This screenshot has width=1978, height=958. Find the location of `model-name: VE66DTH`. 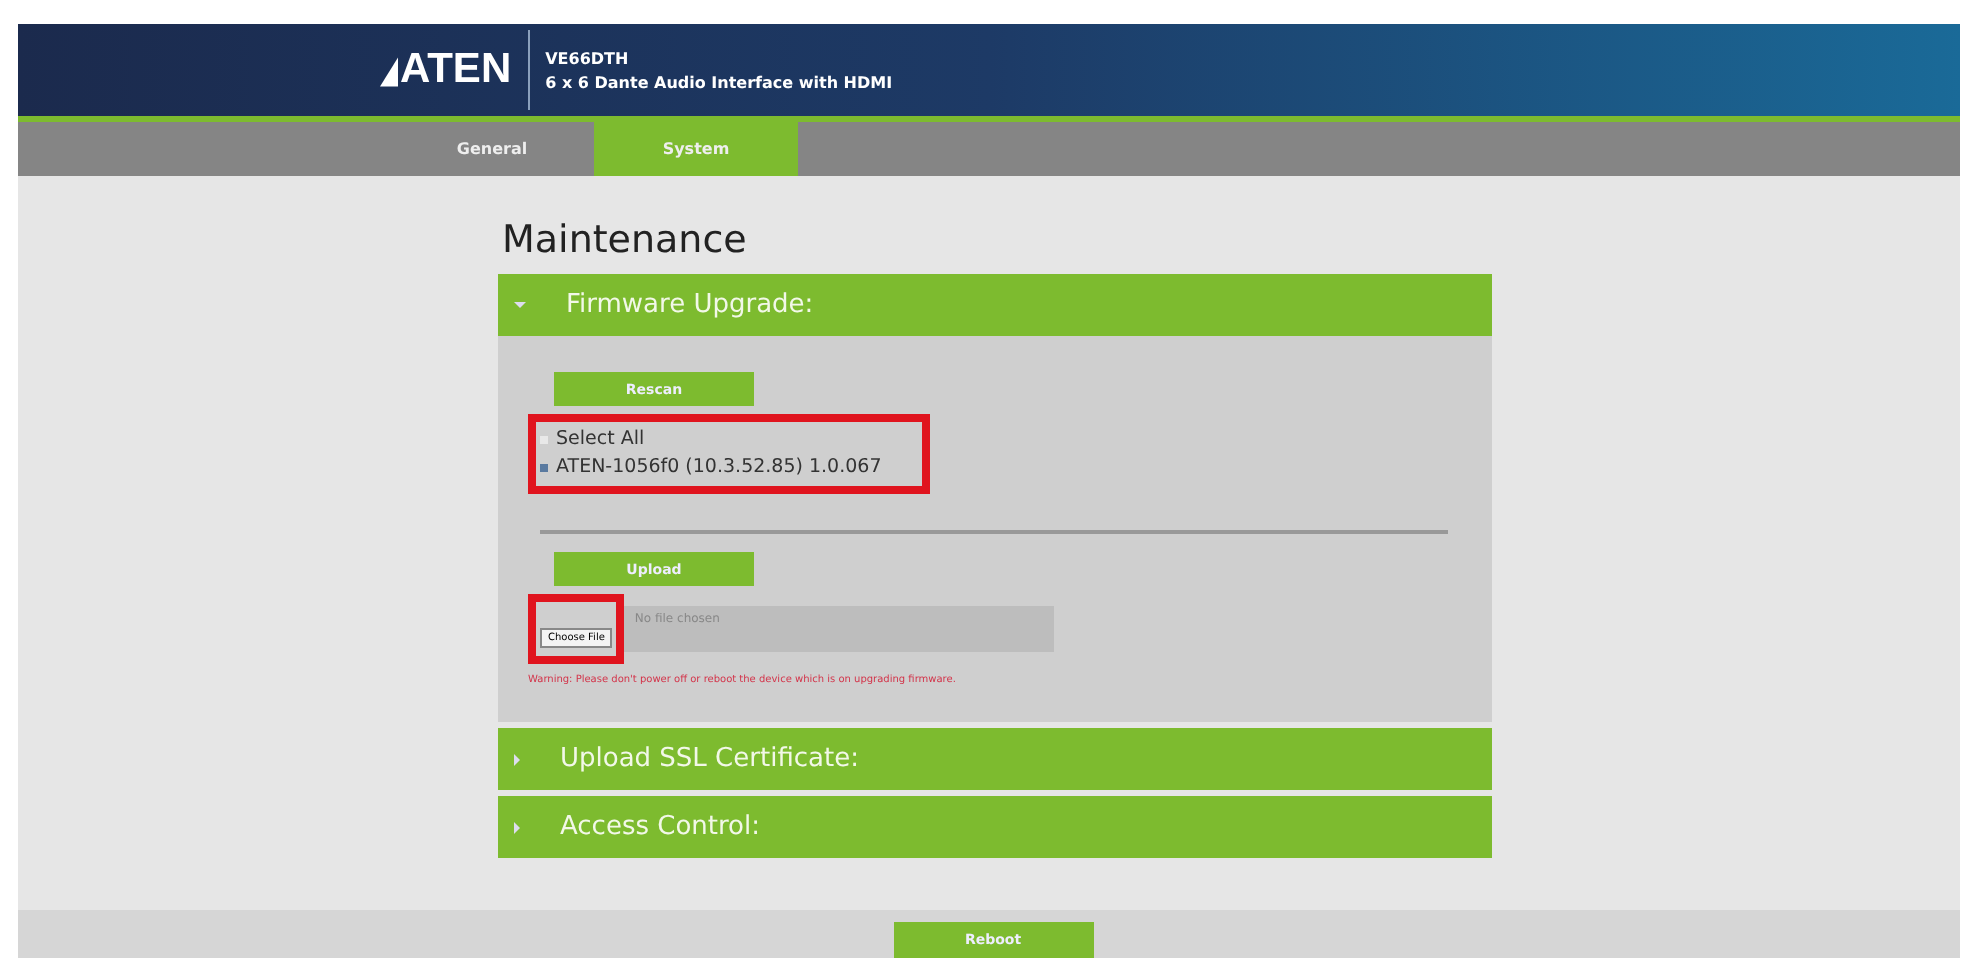

model-name: VE66DTH is located at coordinates (588, 58).